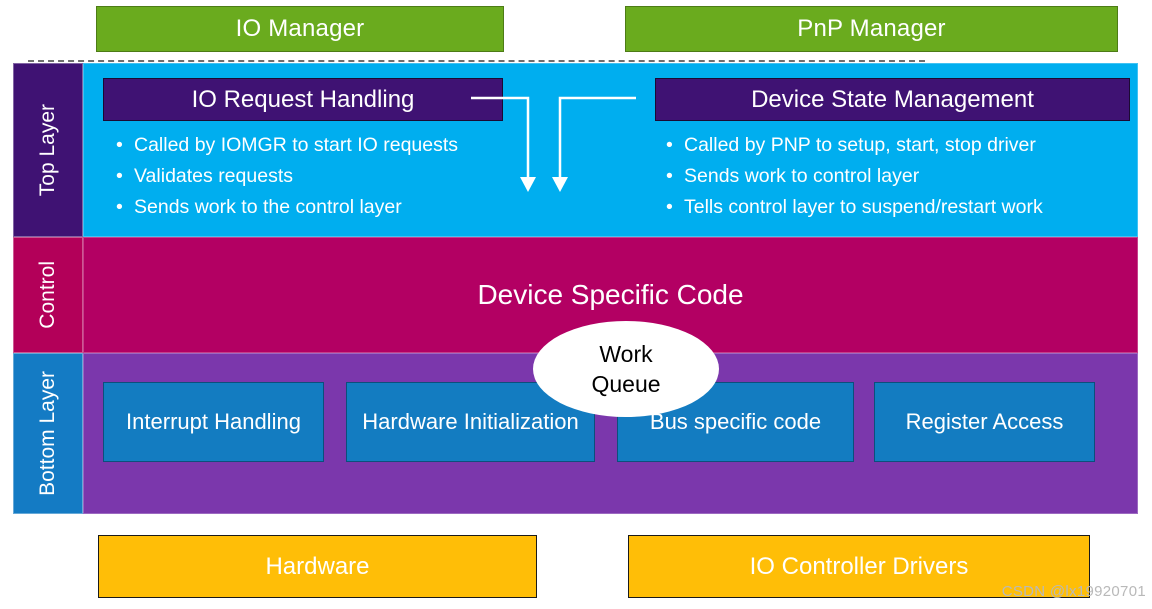 Image resolution: width=1152 pixels, height=609 pixels. I want to click on hardware-initialization-label: Hardware Initialization, so click(470, 421).